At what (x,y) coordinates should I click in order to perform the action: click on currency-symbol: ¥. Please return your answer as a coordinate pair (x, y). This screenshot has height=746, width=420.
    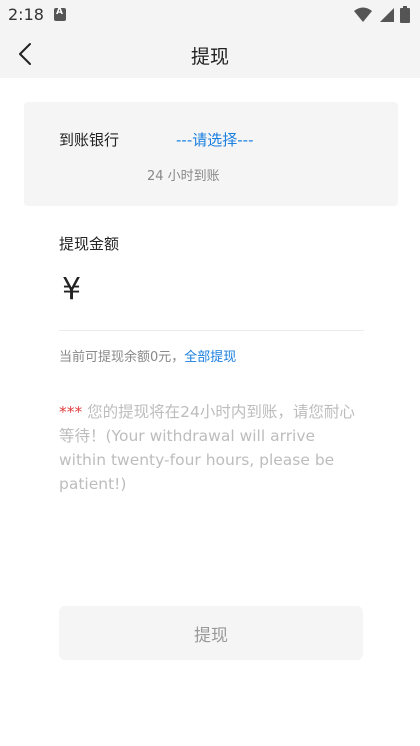
    Looking at the image, I should click on (72, 289).